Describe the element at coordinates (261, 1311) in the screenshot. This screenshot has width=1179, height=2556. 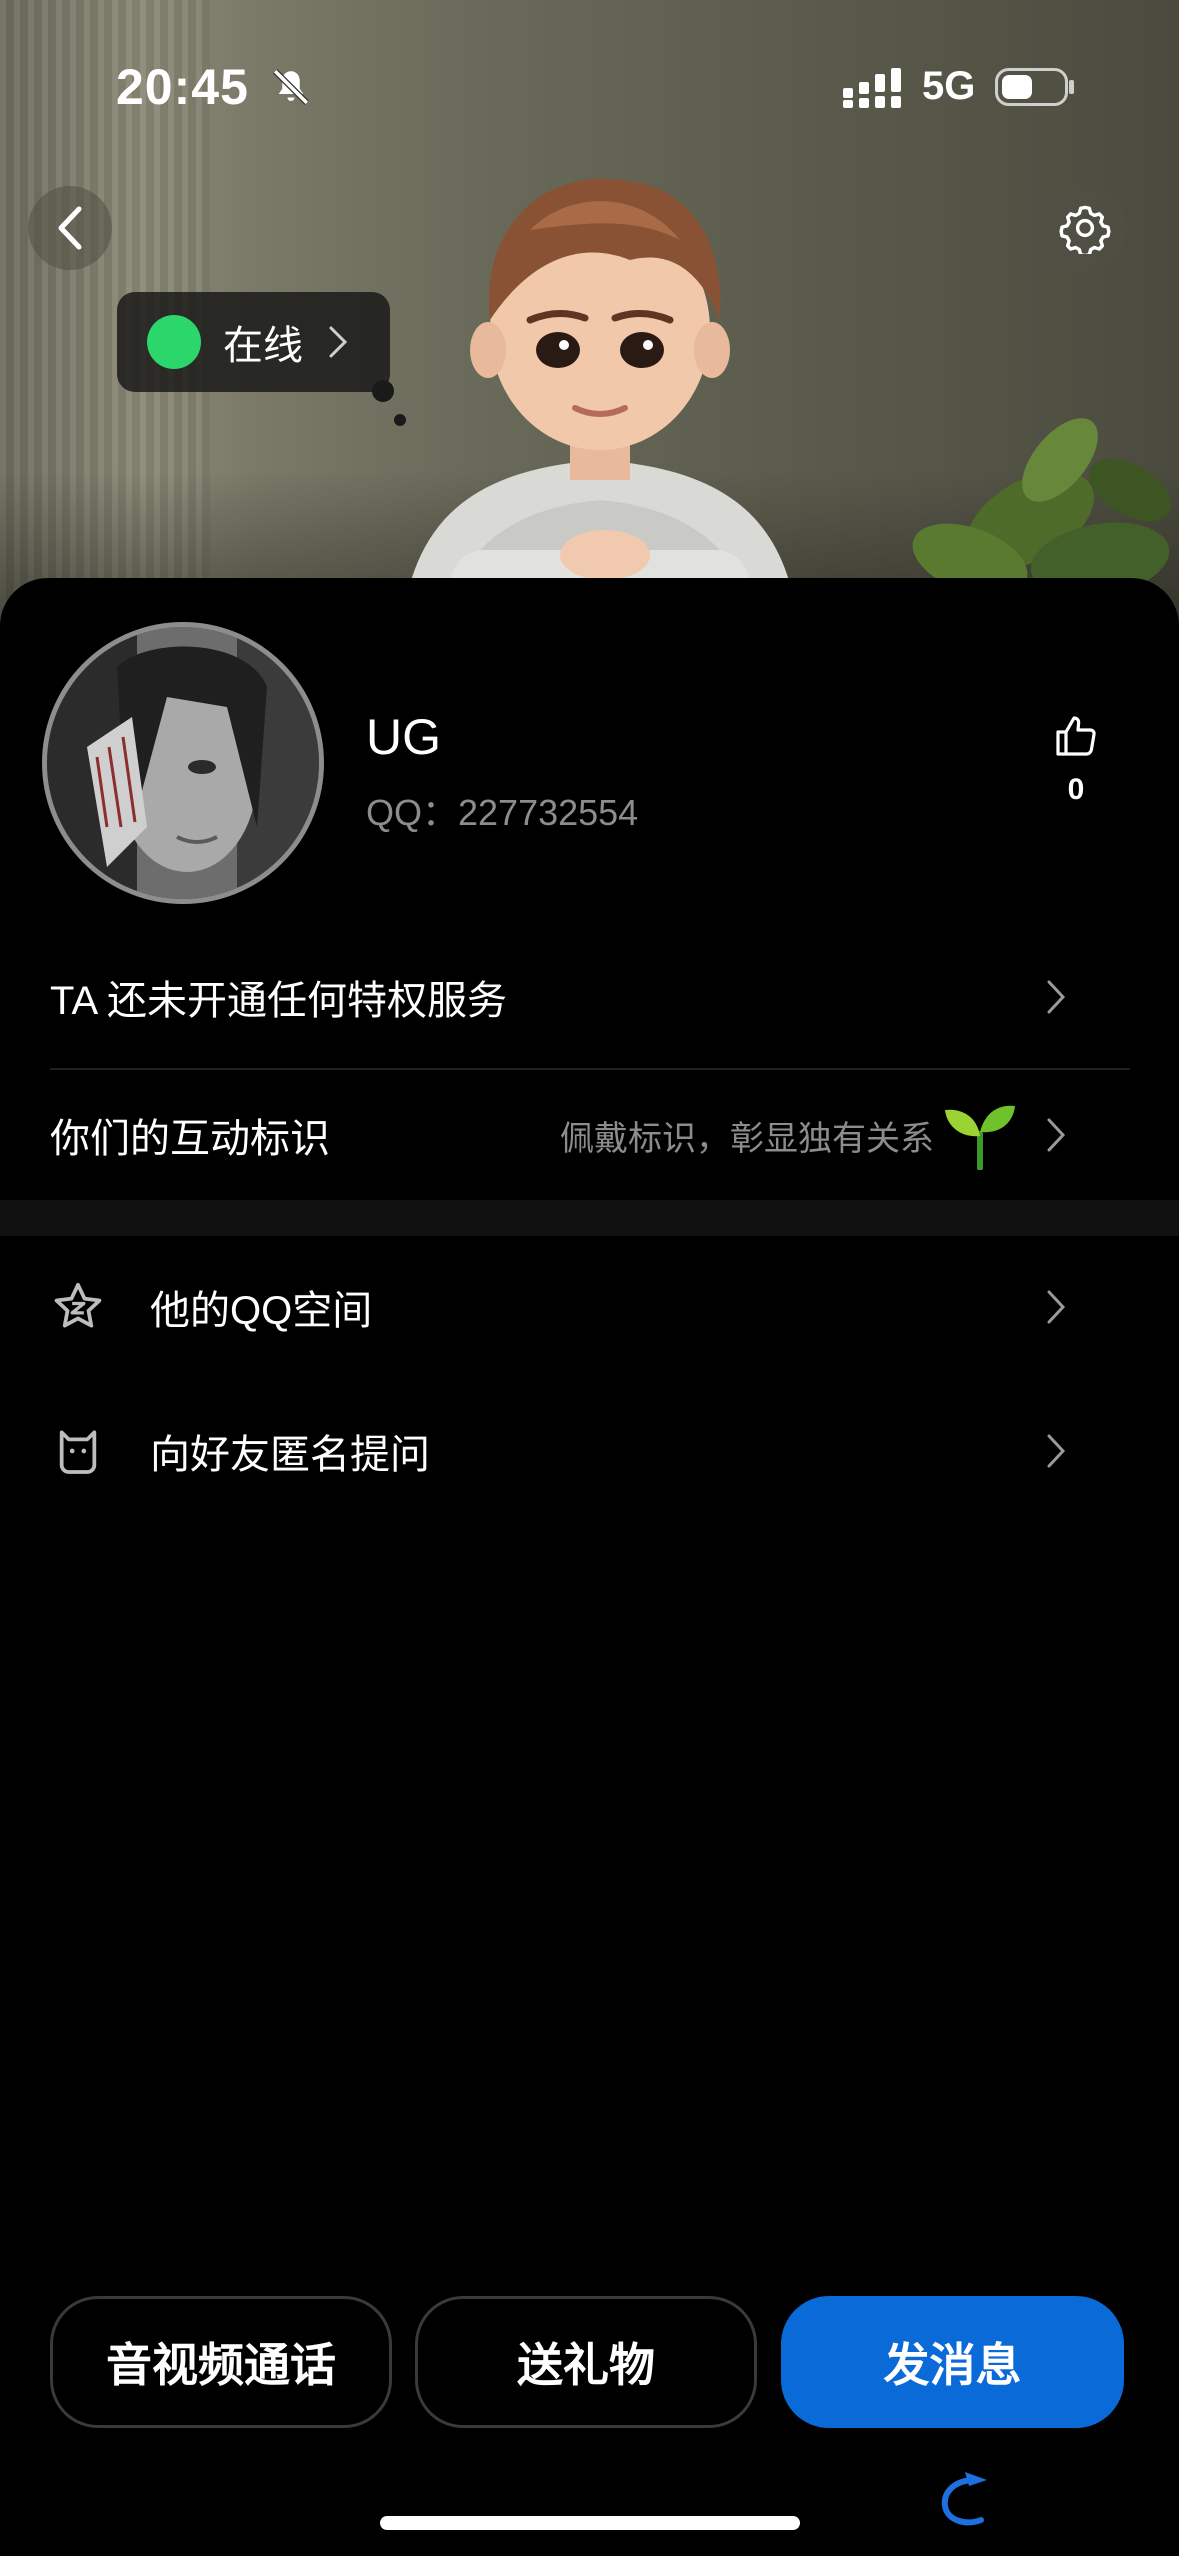
I see `qzone-label: 他的QQ空间` at that location.